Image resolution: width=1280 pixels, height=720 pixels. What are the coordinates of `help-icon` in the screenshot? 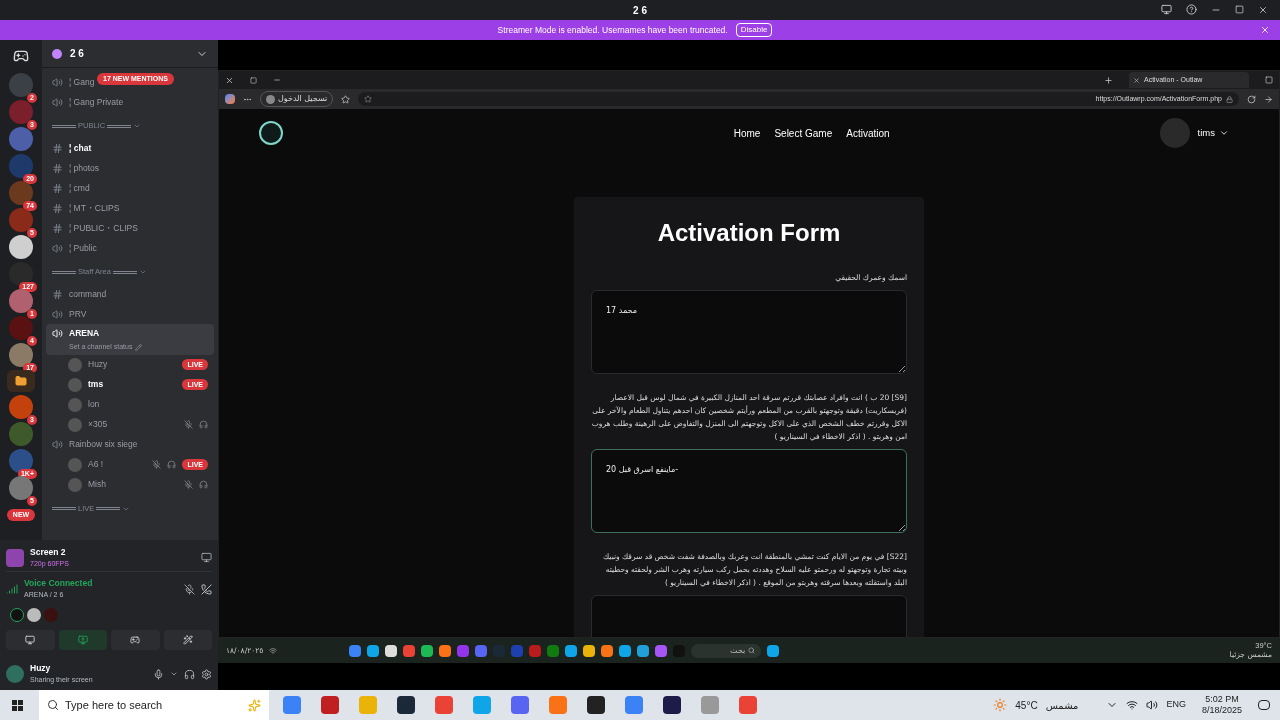 It's located at (1191, 9).